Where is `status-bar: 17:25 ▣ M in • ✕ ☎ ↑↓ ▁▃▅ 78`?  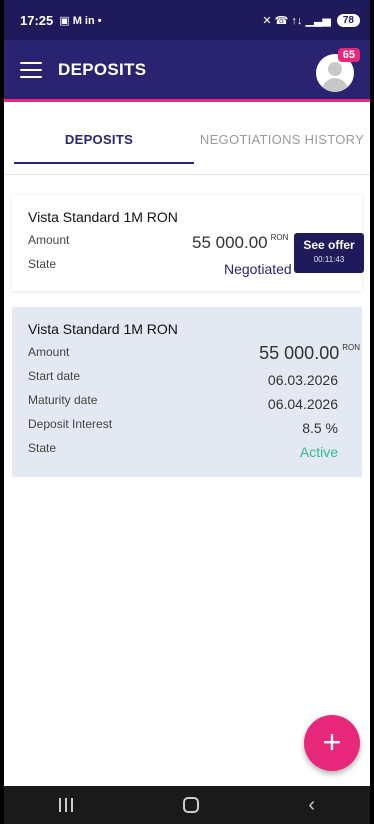
status-bar: 17:25 ▣ M in • ✕ ☎ ↑↓ ▁▃▅ 78 is located at coordinates (187, 20).